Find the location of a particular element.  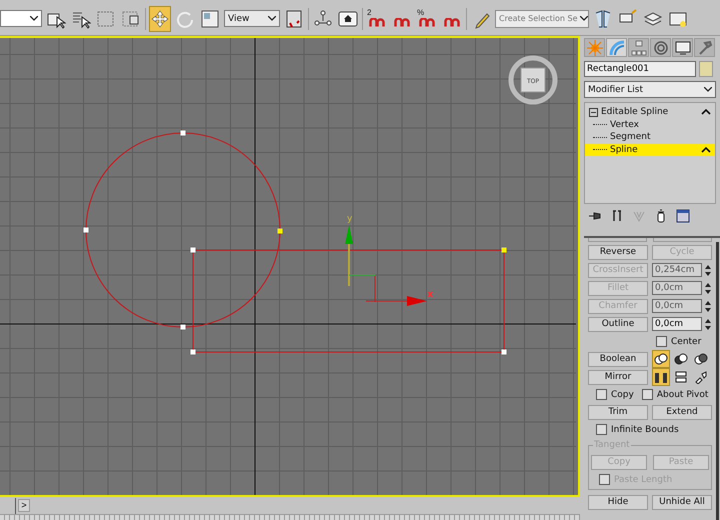

angle-magnet-icon is located at coordinates (402, 23).